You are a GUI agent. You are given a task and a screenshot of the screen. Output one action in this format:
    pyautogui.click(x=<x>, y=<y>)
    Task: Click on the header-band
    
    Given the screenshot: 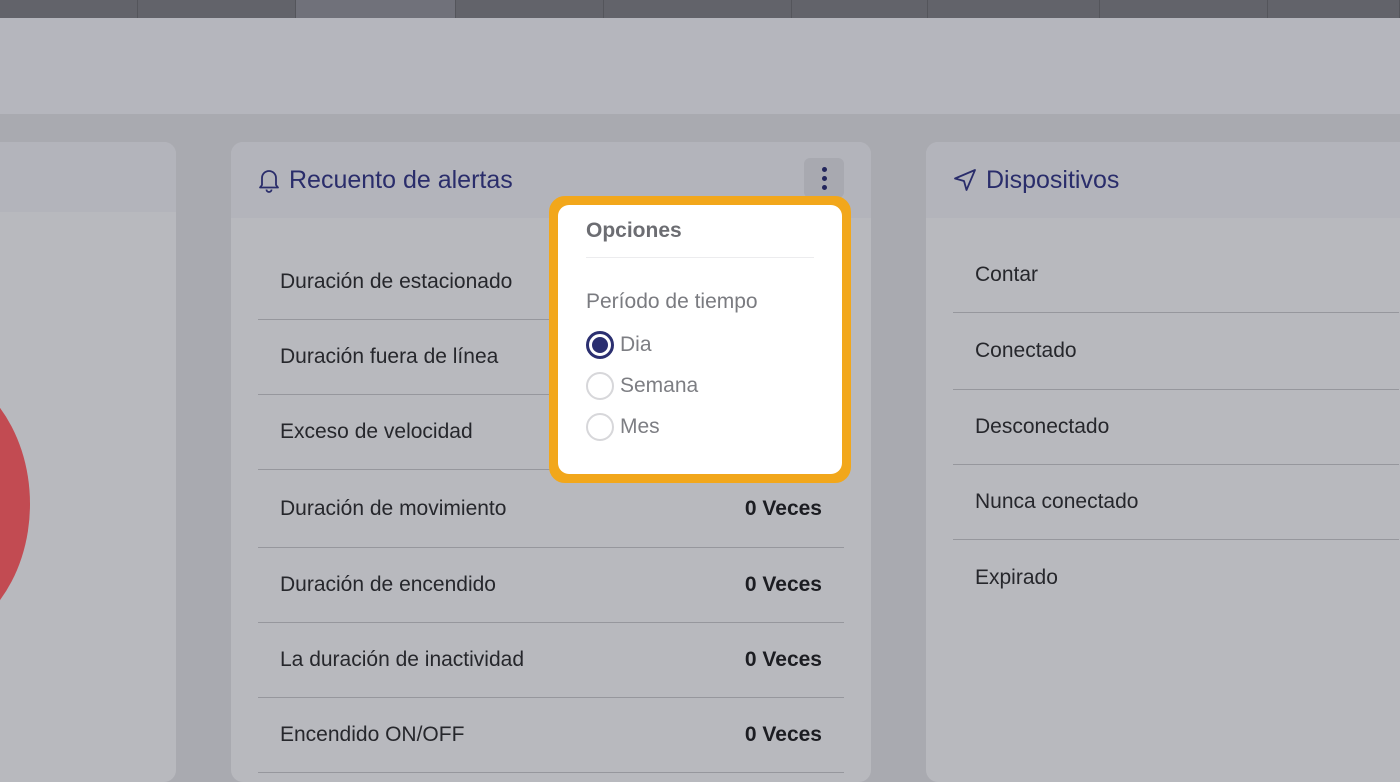 What is the action you would take?
    pyautogui.click(x=700, y=66)
    